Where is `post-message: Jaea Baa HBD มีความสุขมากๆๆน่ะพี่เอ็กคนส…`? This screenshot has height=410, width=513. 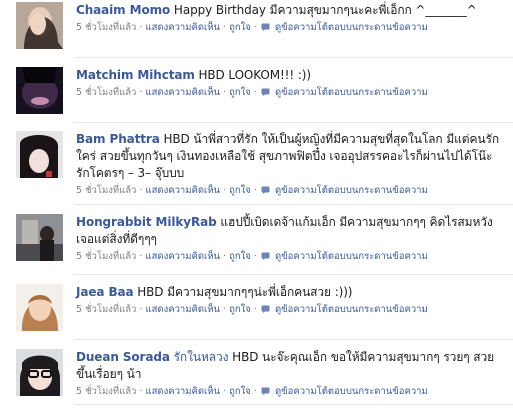 post-message: Jaea Baa HBD มีความสุขมากๆๆน่ะพี่เอ็กคนส… is located at coordinates (292, 292).